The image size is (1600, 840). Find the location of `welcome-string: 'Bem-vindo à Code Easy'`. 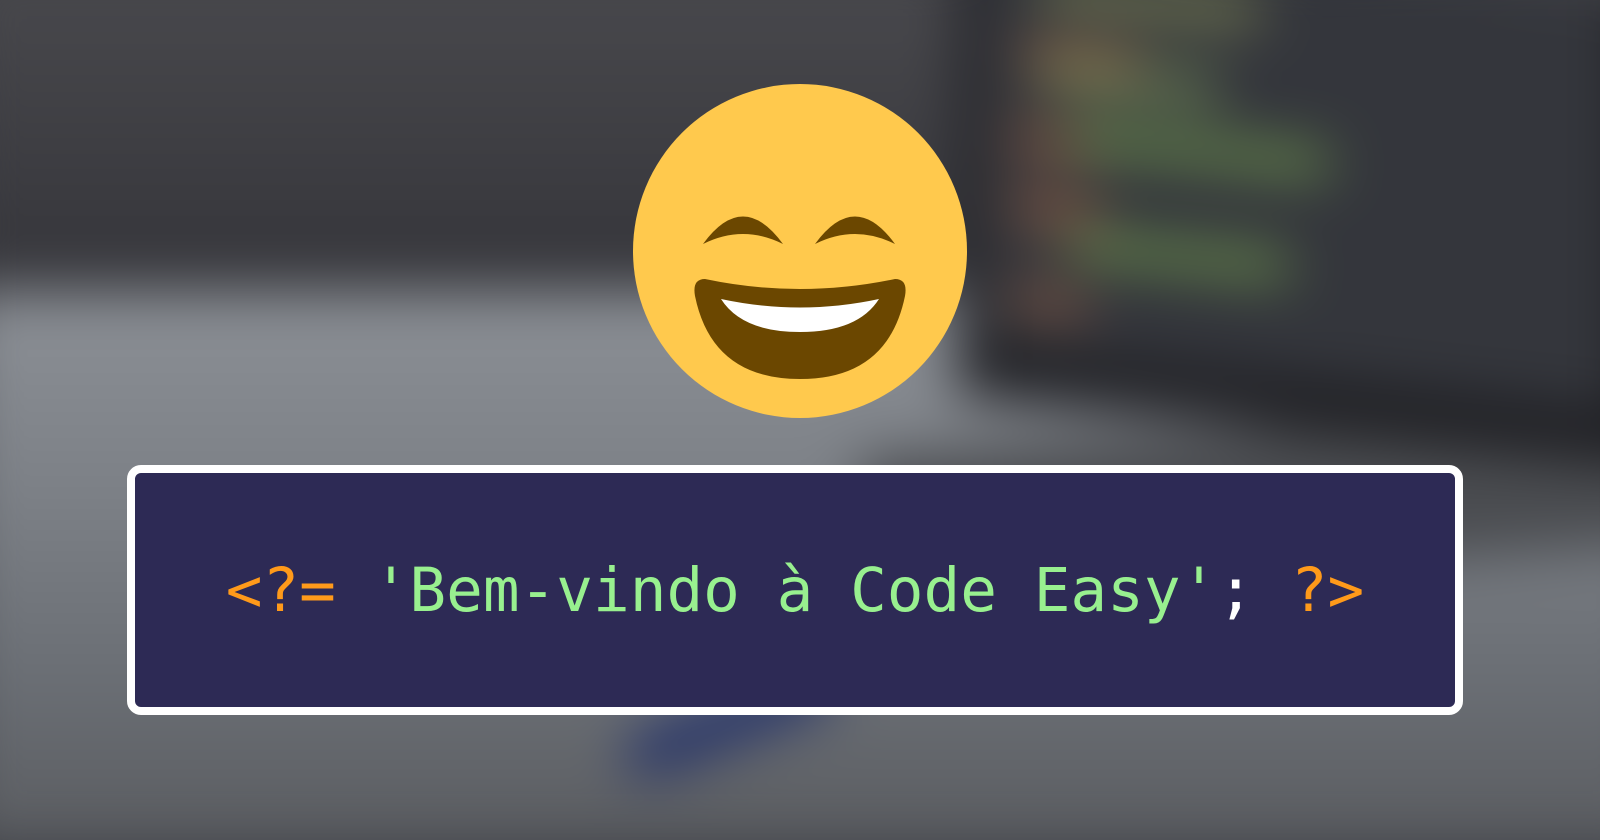

welcome-string: 'Bem-vindo à Code Easy' is located at coordinates (795, 590).